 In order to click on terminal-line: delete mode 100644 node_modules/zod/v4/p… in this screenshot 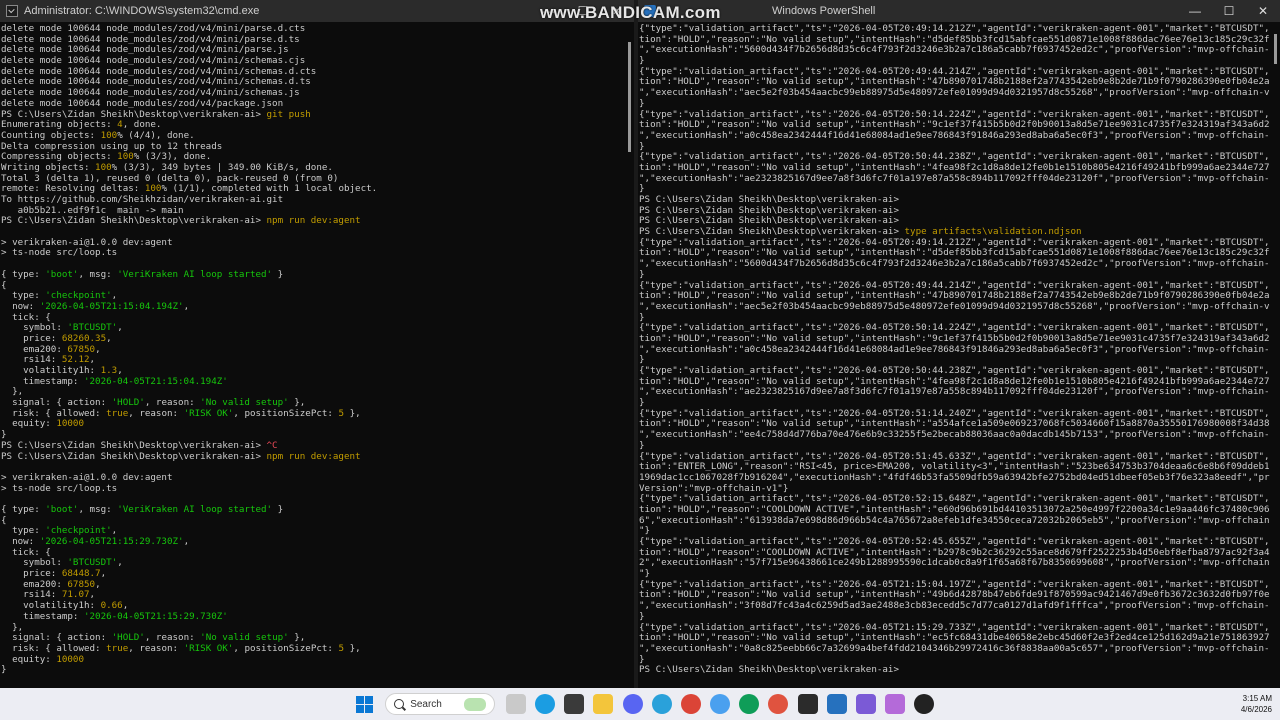, I will do `click(142, 103)`.